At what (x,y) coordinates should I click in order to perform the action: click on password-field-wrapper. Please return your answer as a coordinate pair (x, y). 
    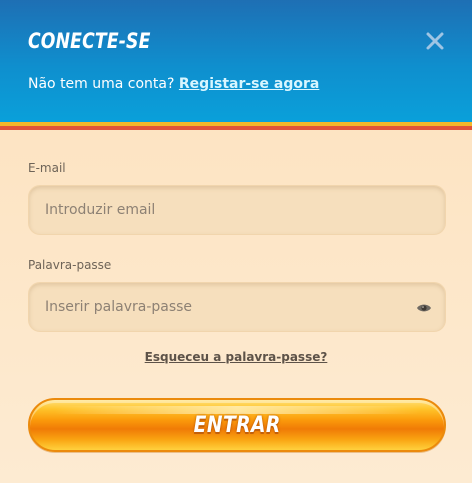
    Looking at the image, I should click on (237, 307).